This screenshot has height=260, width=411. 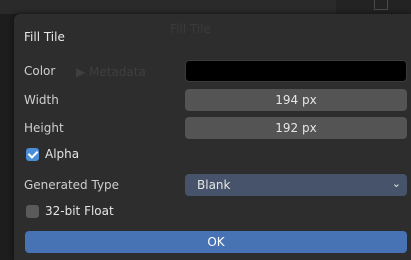 I want to click on color-swatch, so click(x=296, y=71).